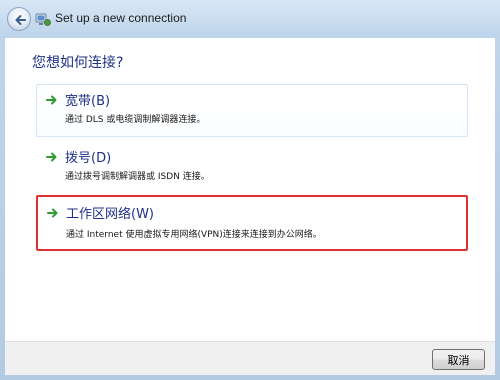 This screenshot has width=500, height=380. What do you see at coordinates (458, 359) in the screenshot?
I see `cancel-button: 取消` at bounding box center [458, 359].